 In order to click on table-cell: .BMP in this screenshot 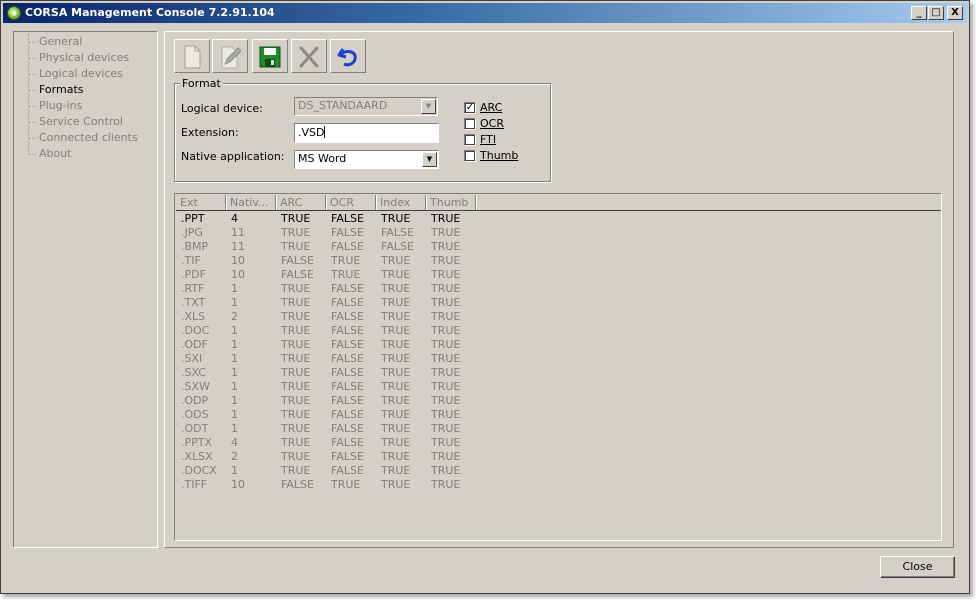, I will do `click(195, 246)`.